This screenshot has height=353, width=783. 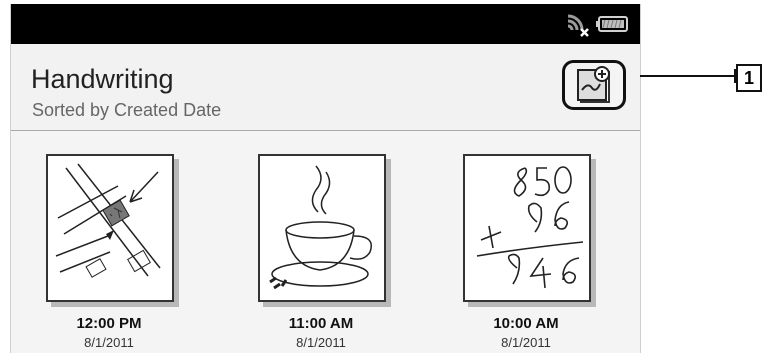 I want to click on note-time: 12:00 PM, so click(x=109, y=323).